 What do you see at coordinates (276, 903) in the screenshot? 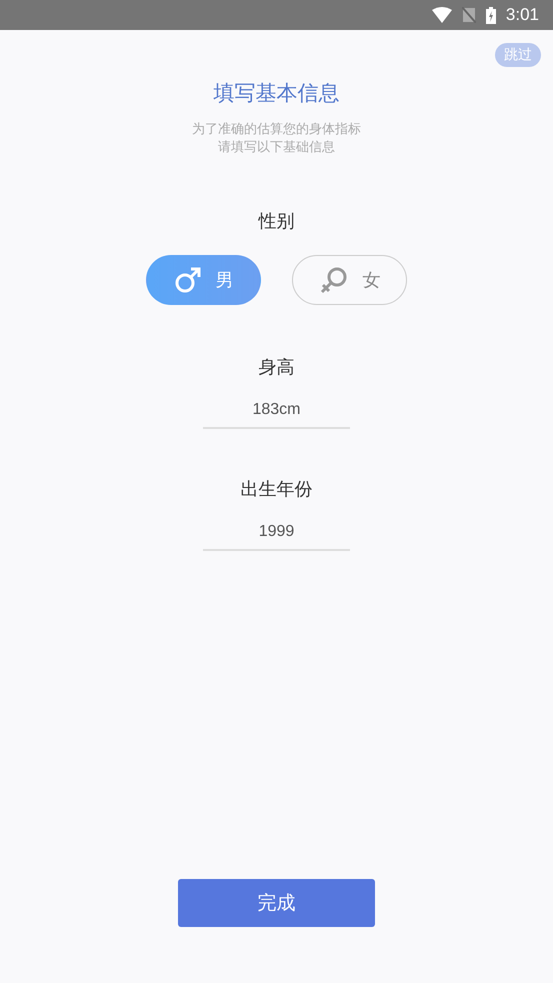
I see `done-button: 完成` at bounding box center [276, 903].